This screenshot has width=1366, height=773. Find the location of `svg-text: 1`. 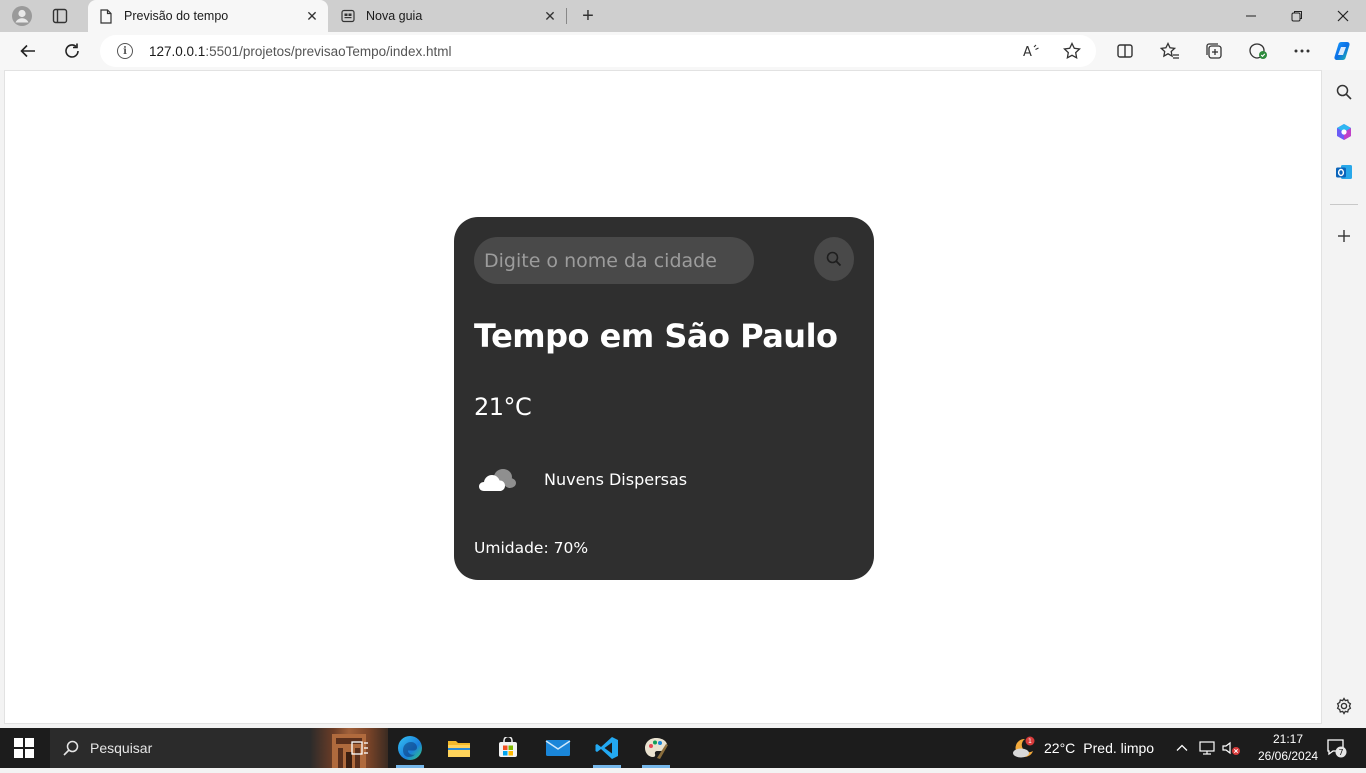

svg-text: 1 is located at coordinates (1030, 741).